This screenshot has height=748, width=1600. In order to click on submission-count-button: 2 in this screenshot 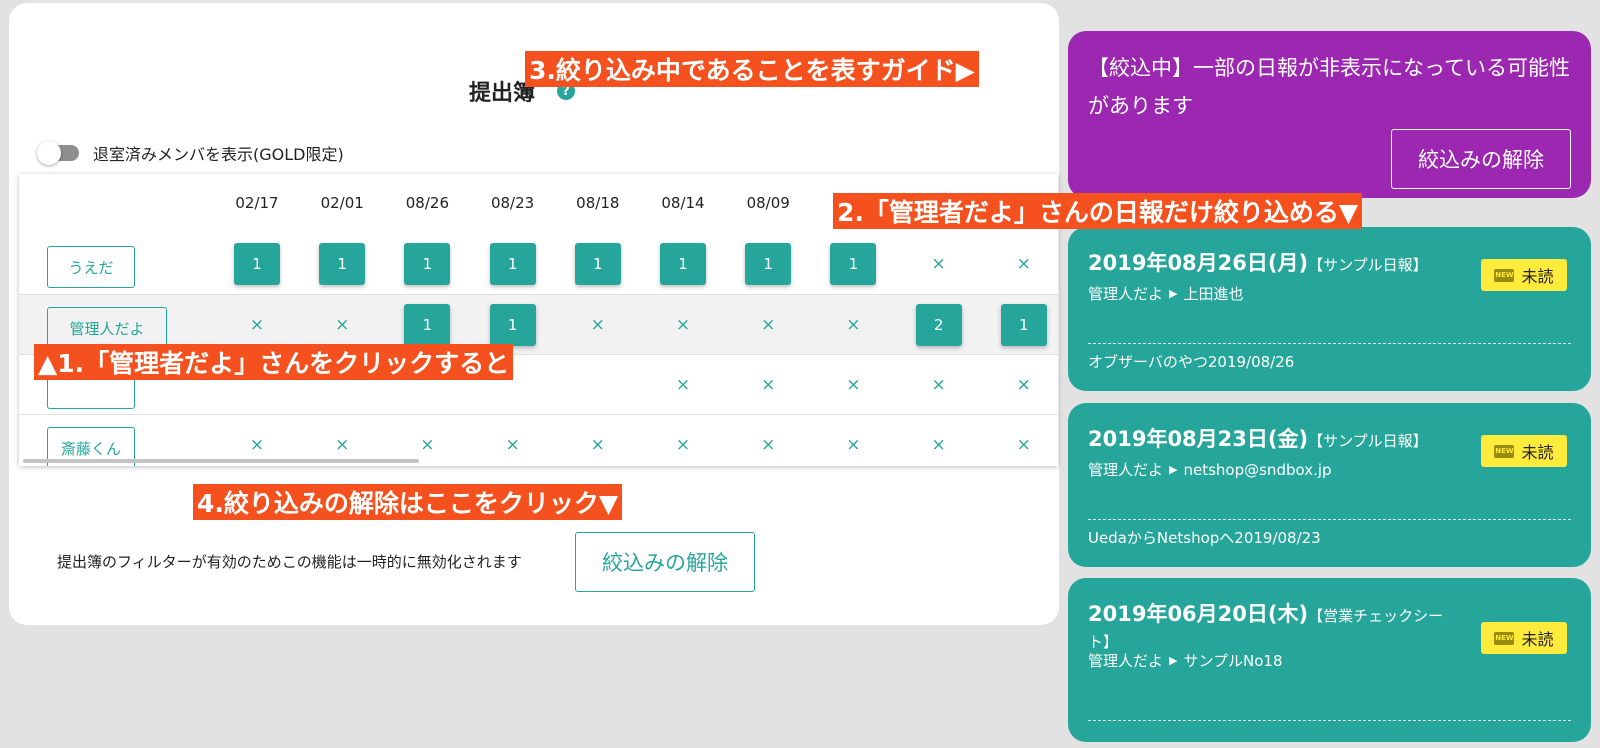, I will do `click(938, 325)`.